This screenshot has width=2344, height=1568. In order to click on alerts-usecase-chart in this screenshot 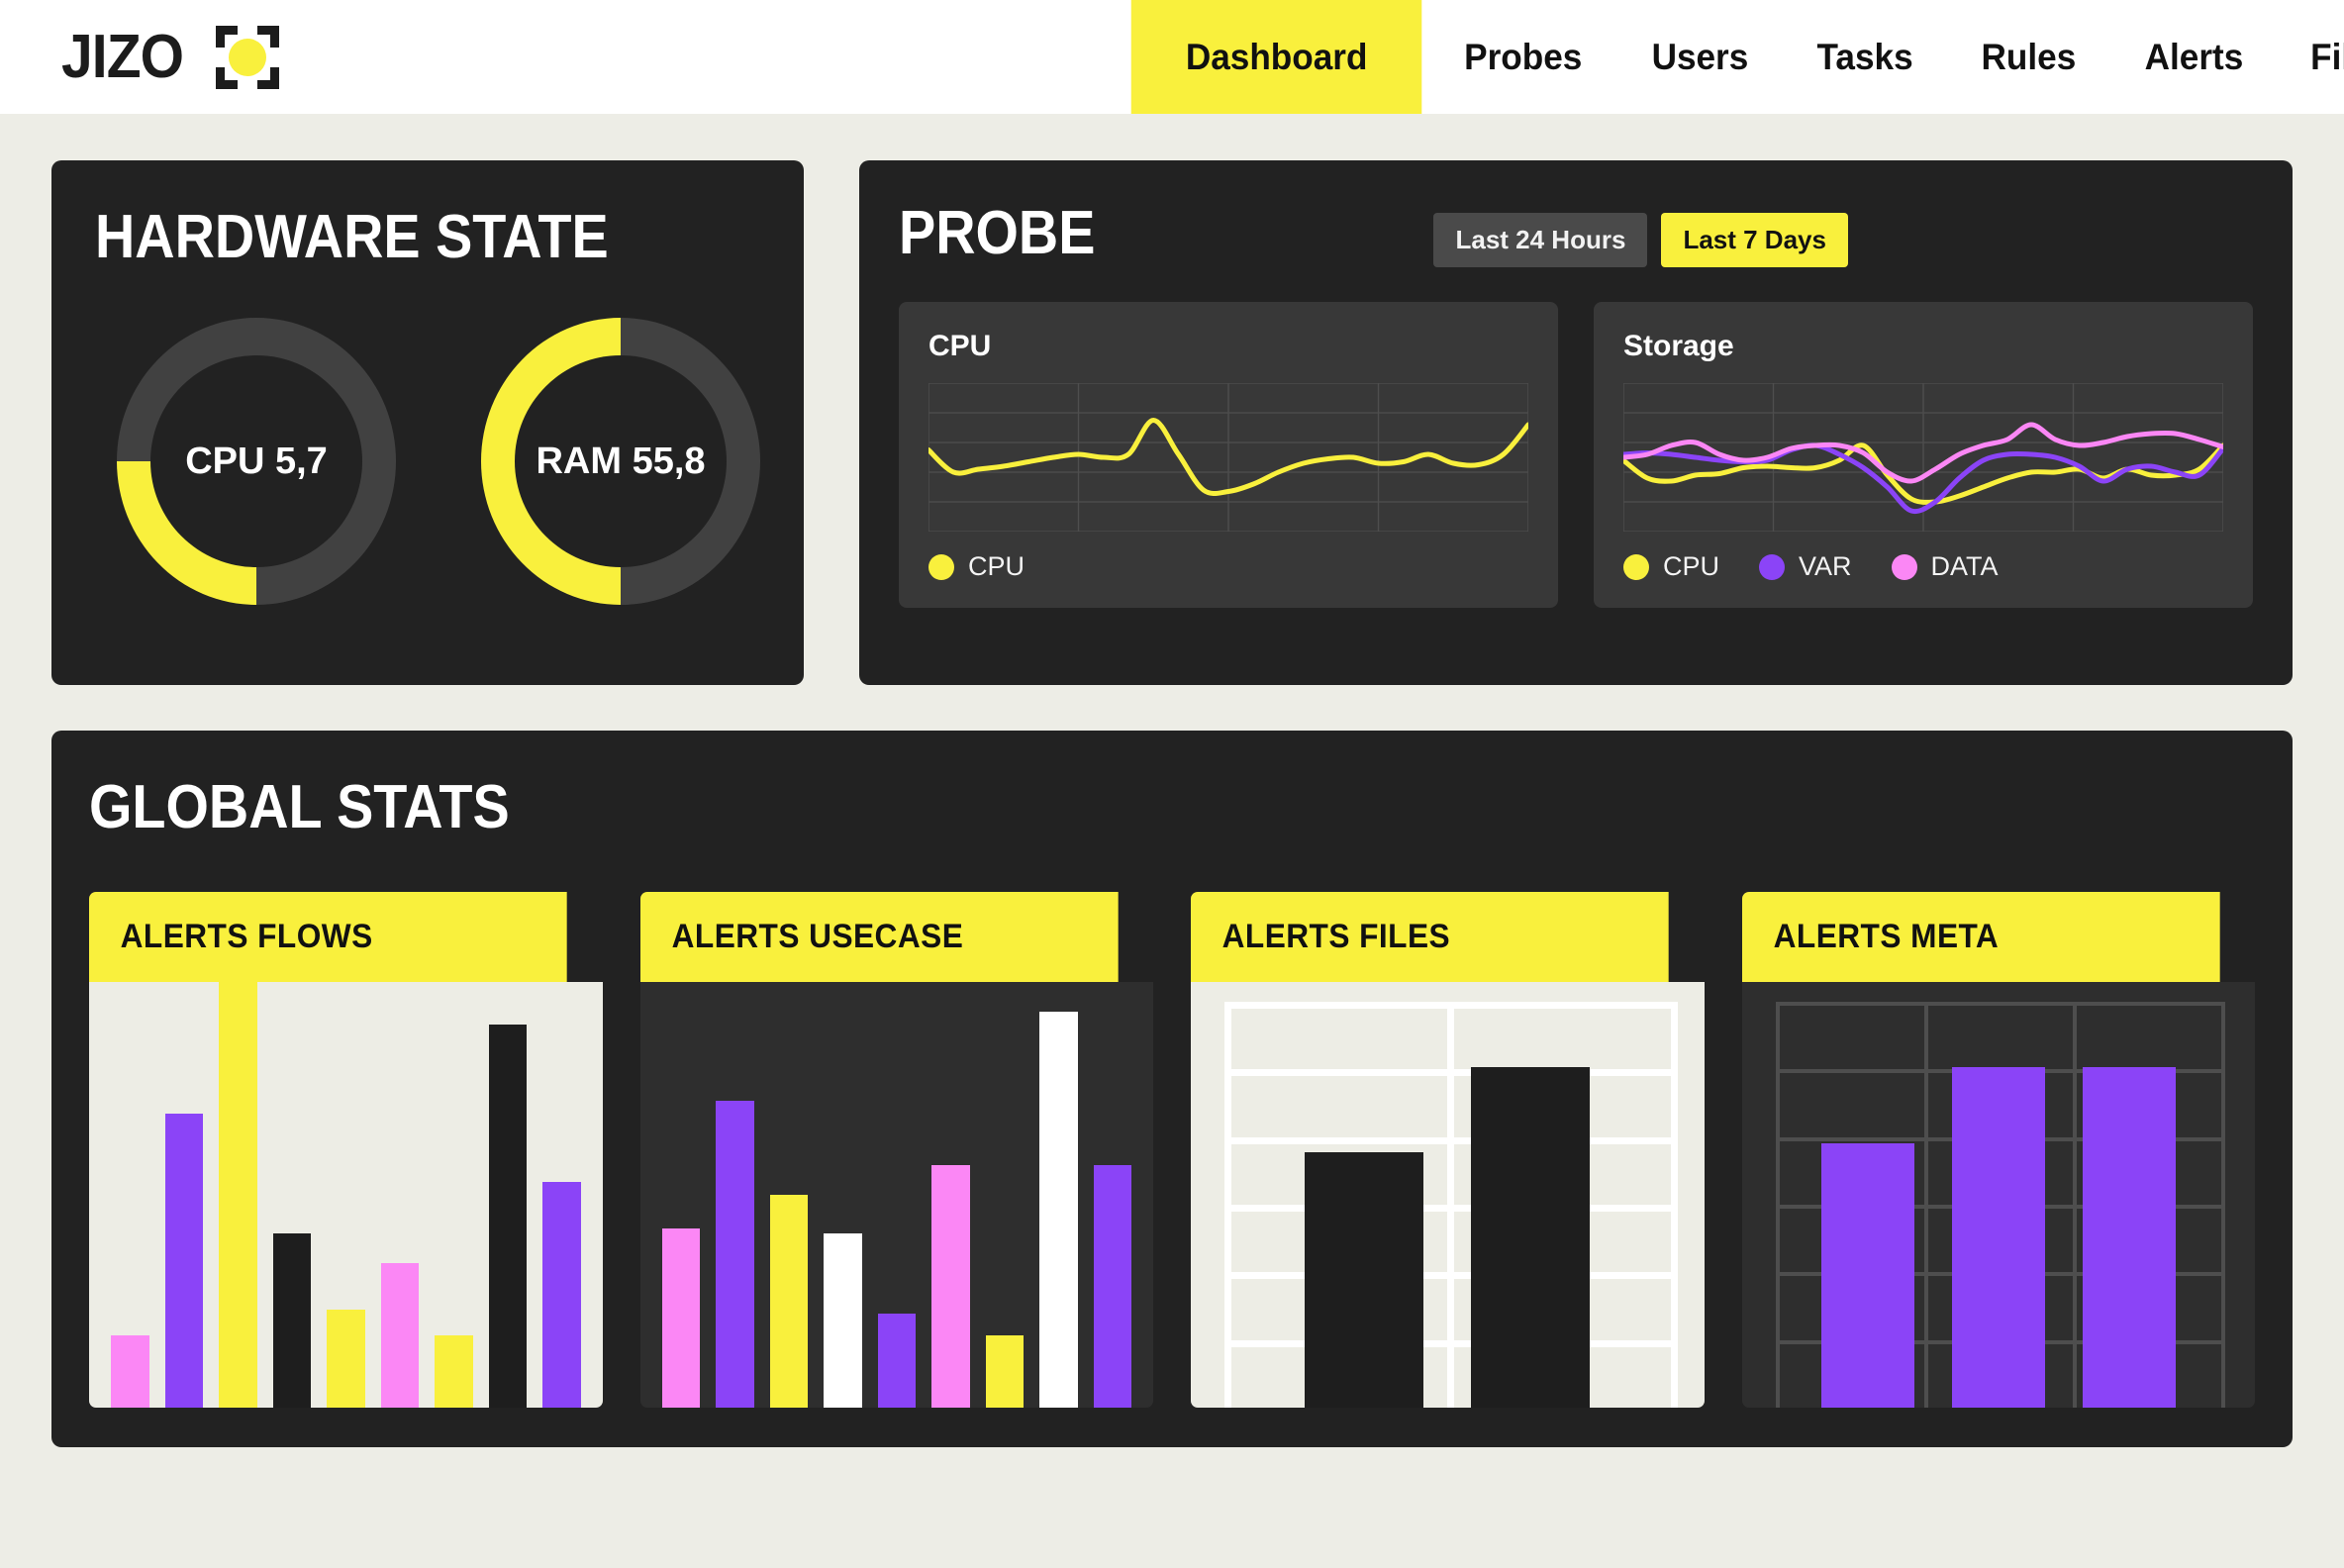, I will do `click(896, 1195)`.